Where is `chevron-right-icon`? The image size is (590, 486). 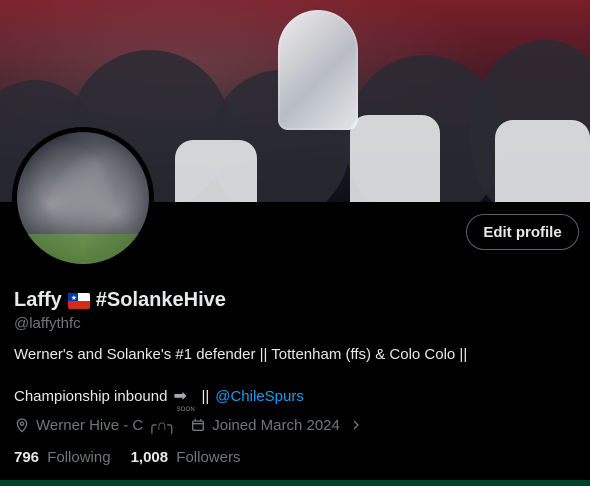
chevron-right-icon is located at coordinates (356, 425).